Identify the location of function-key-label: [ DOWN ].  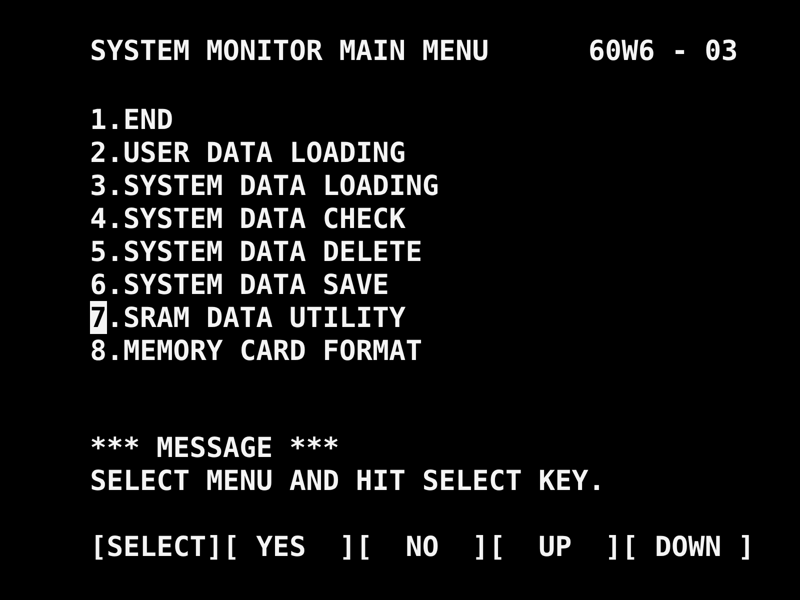
(688, 546).